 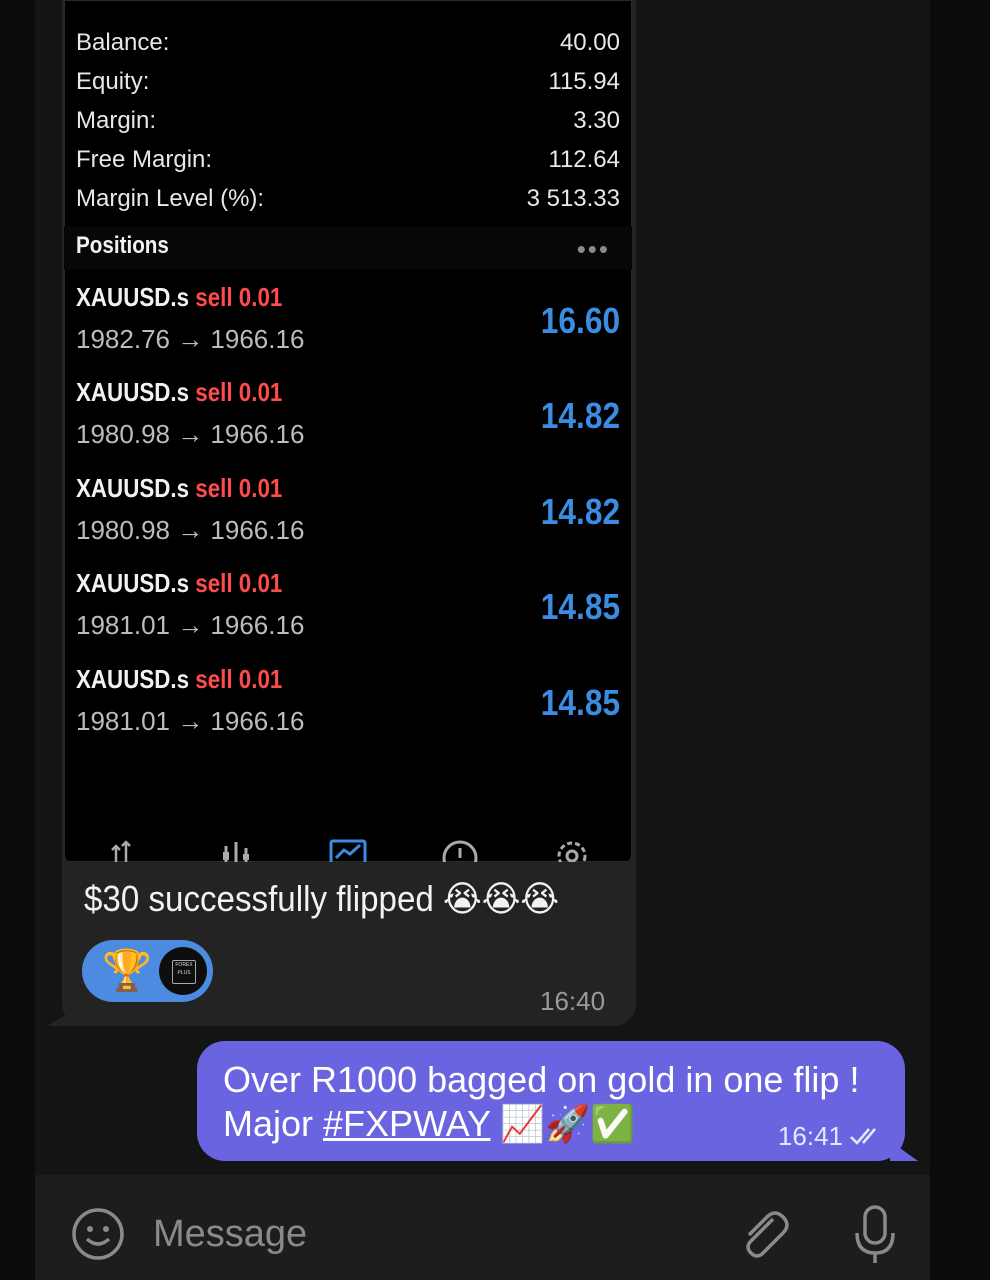 I want to click on outgoing-text-line1: Over R1000 bagged on gold in one flip !, so click(x=541, y=1079).